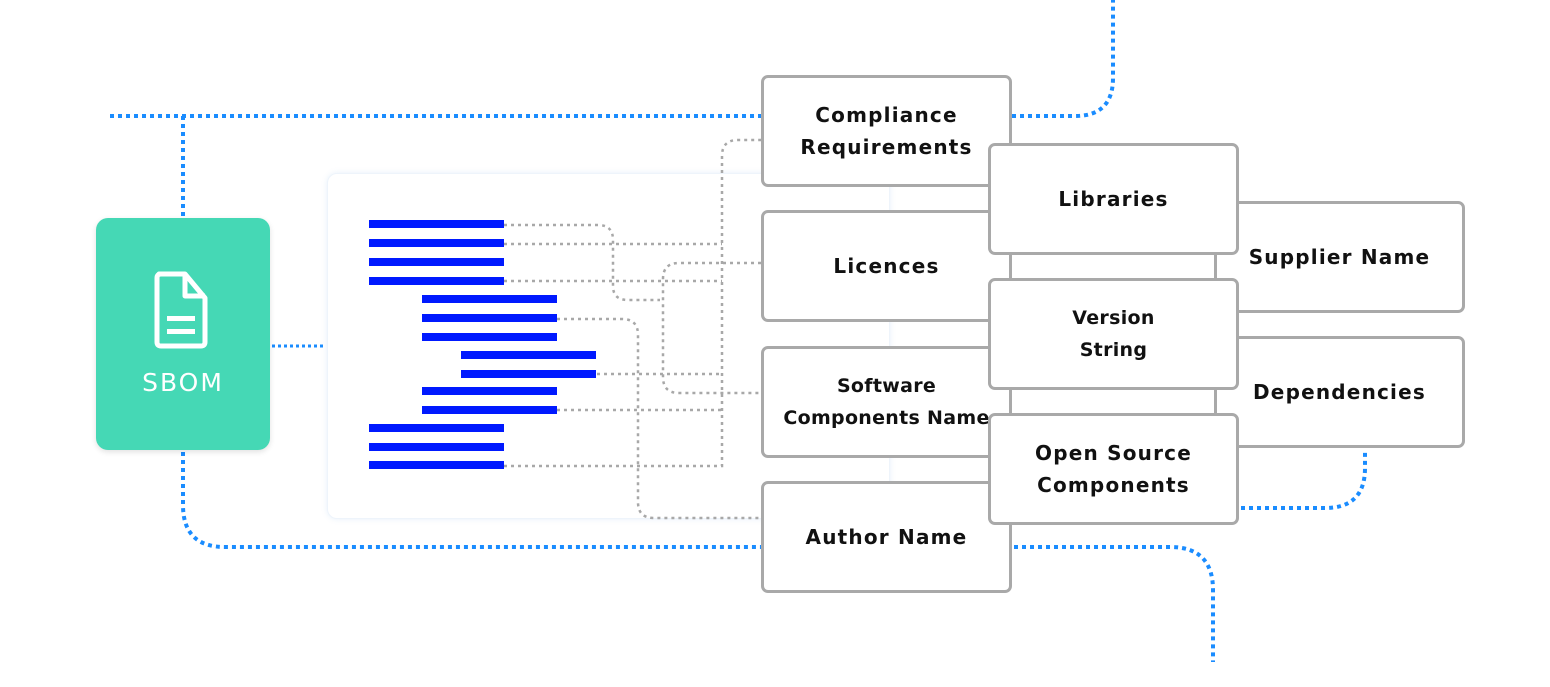 The image size is (1550, 687). Describe the element at coordinates (1114, 603) in the screenshot. I see `blue-connector-bottom-right` at that location.